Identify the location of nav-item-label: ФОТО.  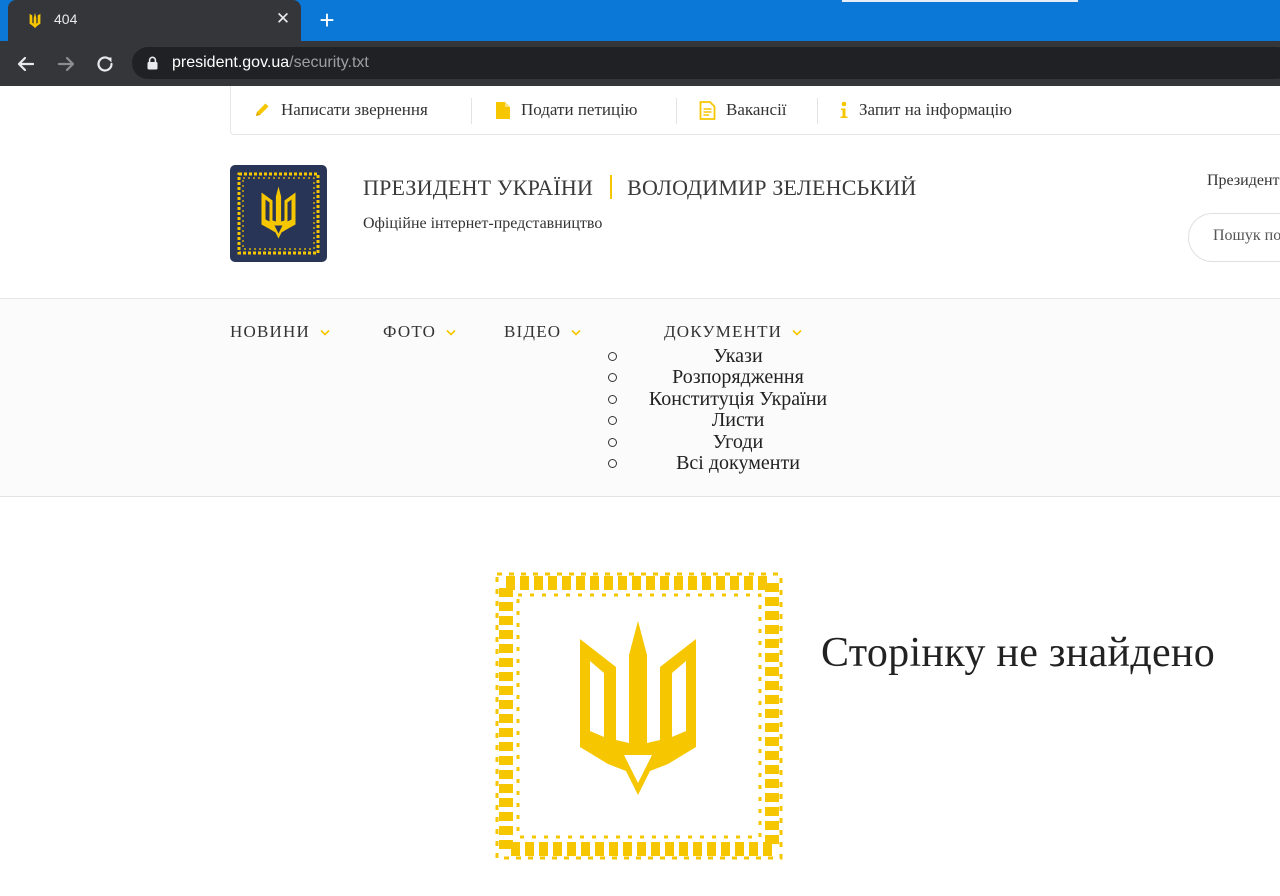
(410, 331).